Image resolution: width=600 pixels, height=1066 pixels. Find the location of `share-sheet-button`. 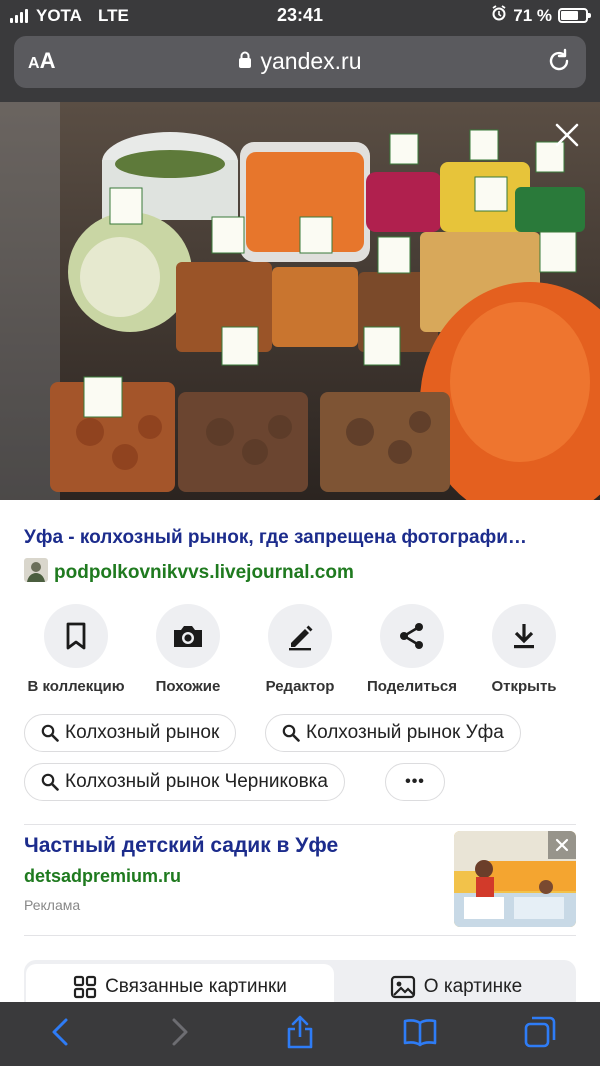

share-sheet-button is located at coordinates (300, 1032).